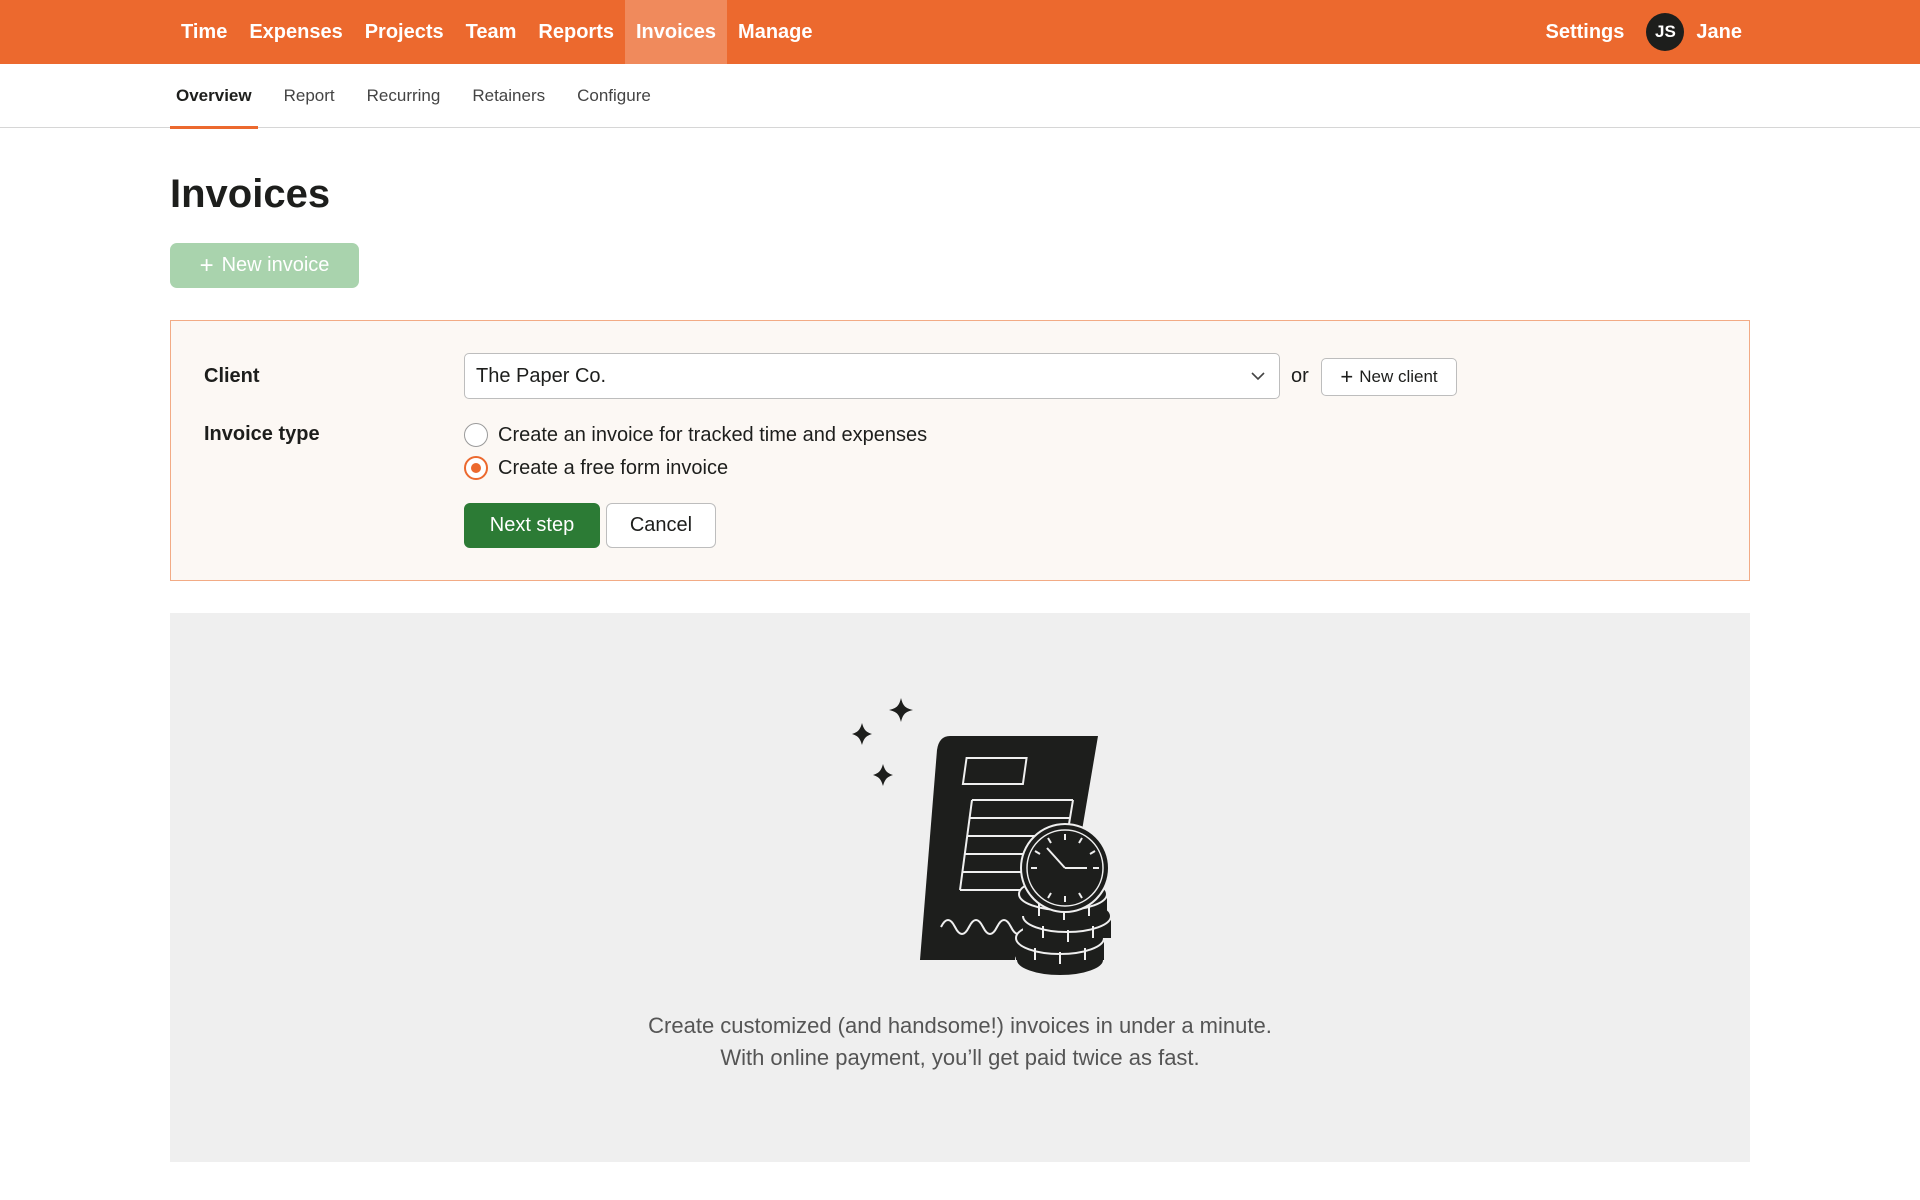 The width and height of the screenshot is (1920, 1200). I want to click on nav-item-reports: Reports, so click(576, 32).